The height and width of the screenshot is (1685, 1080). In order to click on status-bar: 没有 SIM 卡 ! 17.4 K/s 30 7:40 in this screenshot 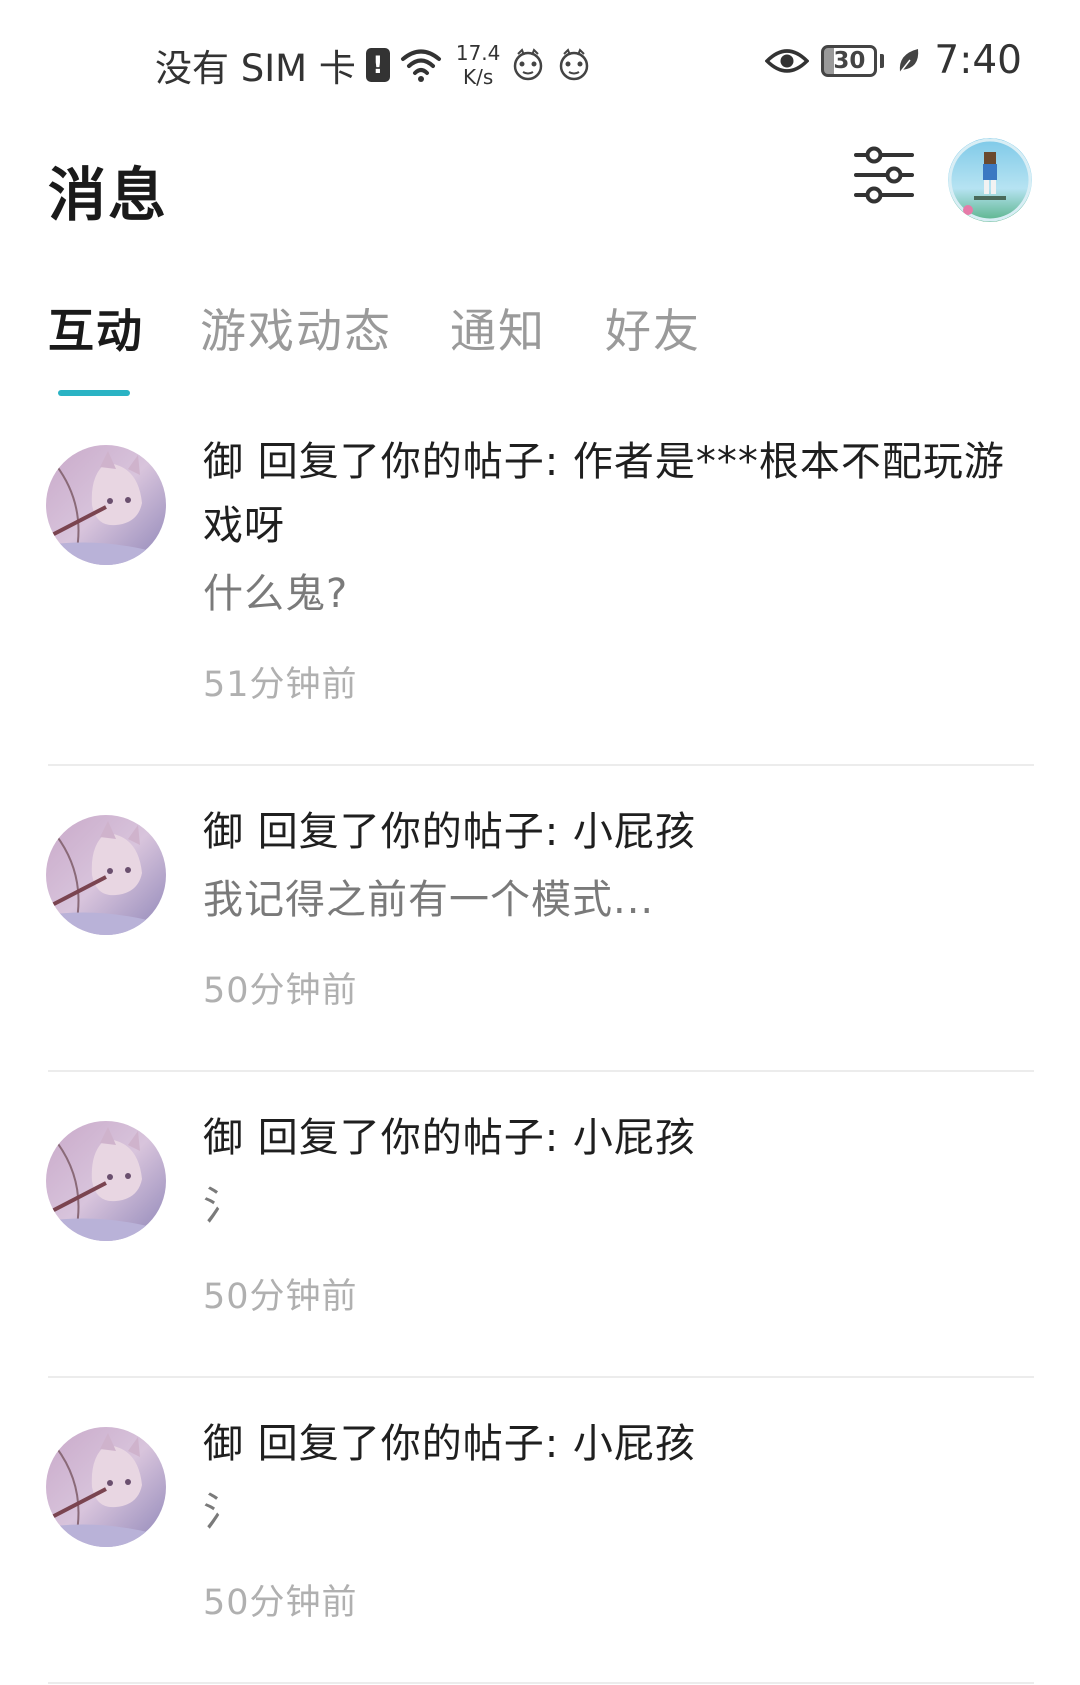, I will do `click(540, 60)`.